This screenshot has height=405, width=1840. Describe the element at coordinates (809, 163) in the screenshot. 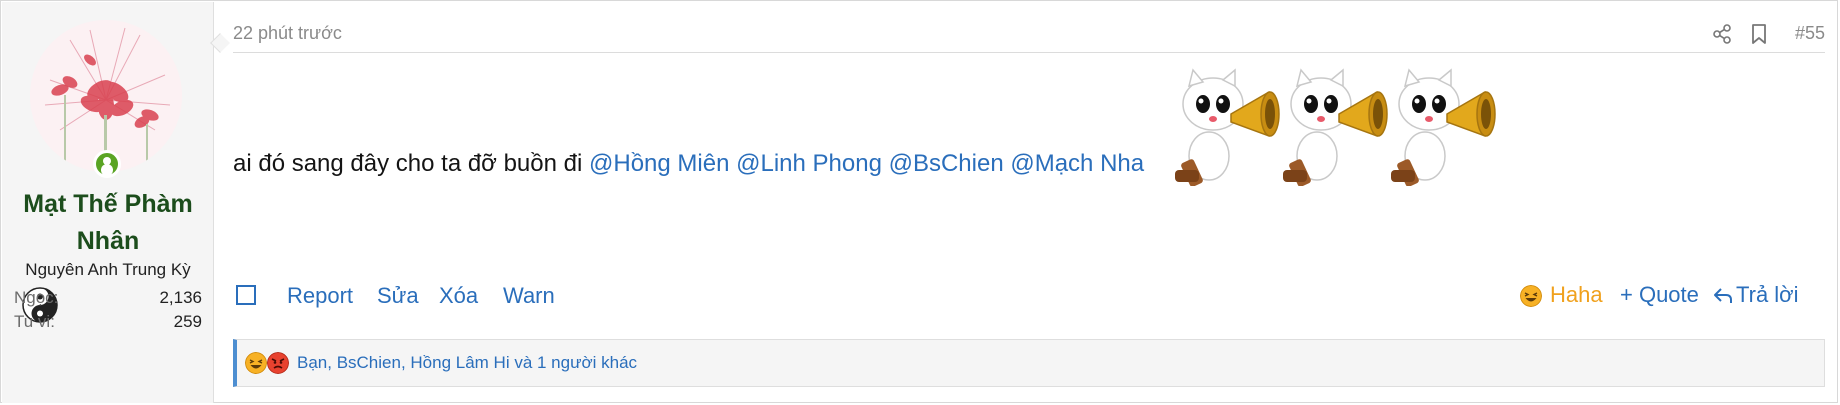

I see `mention-link: @Linh Phong` at that location.